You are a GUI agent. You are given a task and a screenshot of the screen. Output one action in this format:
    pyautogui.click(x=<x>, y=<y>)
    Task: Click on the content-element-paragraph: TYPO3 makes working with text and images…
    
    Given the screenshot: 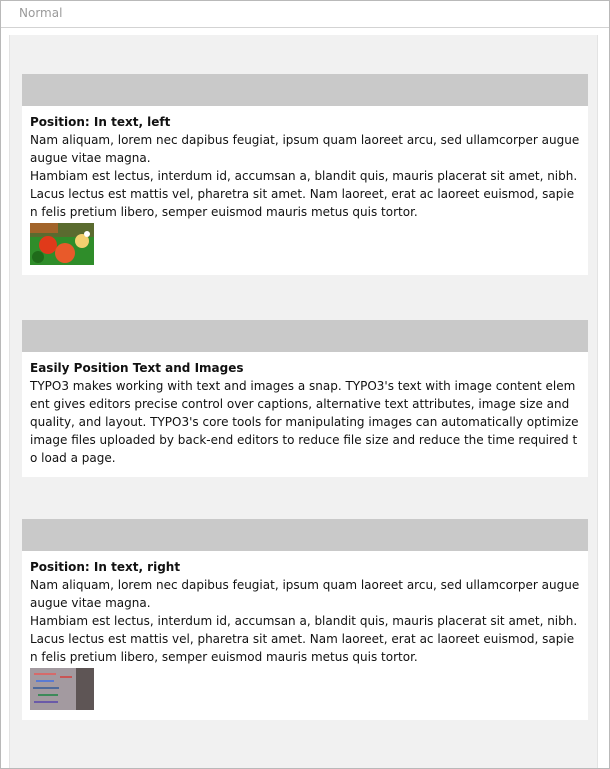 What is the action you would take?
    pyautogui.click(x=304, y=422)
    